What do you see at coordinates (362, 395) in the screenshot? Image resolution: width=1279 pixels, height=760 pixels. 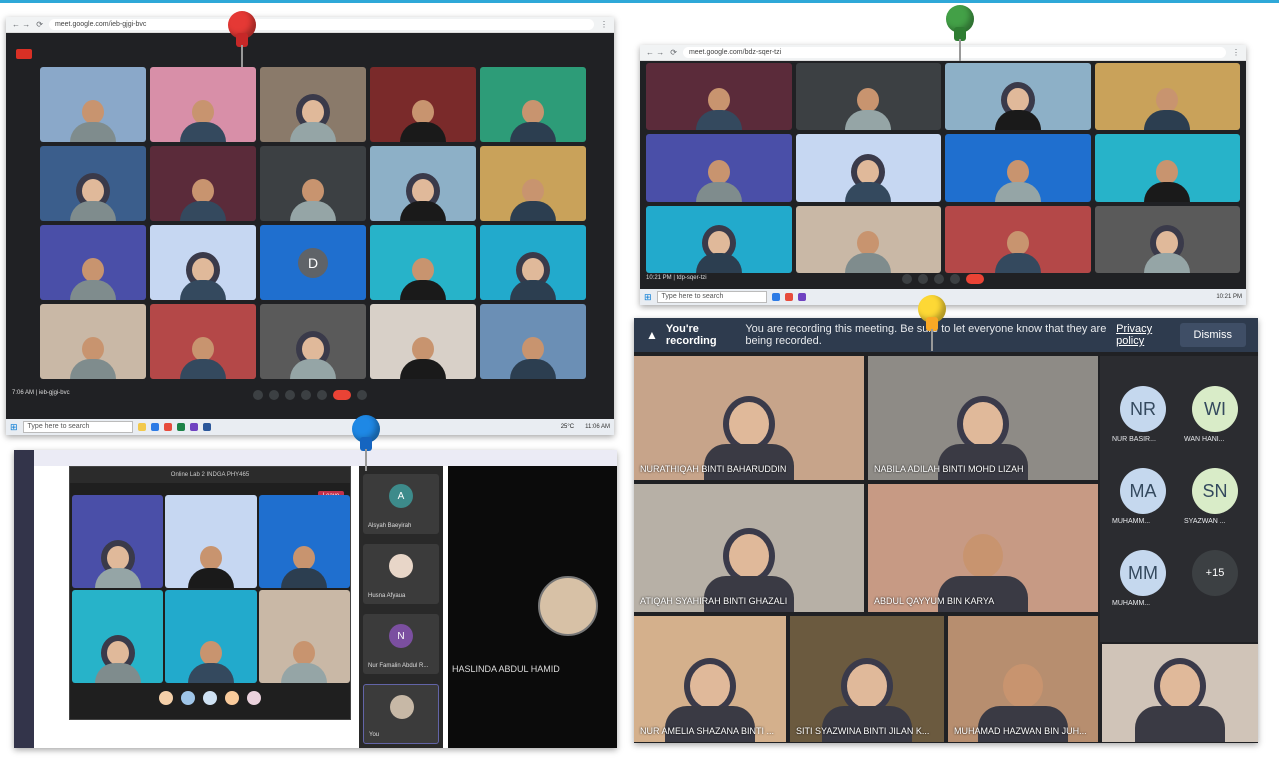 I see `activities-button` at bounding box center [362, 395].